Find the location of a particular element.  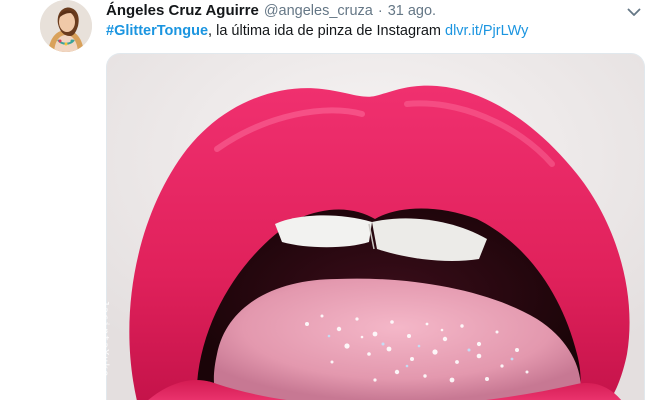

author-name: Ángeles Cruz Aguirre is located at coordinates (182, 10).